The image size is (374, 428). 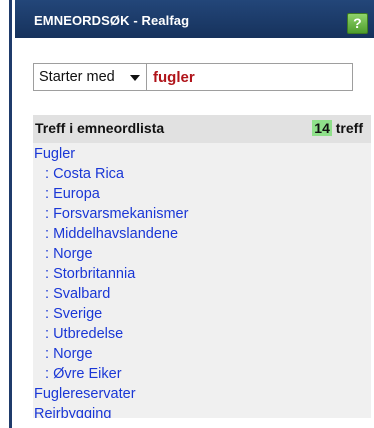 I want to click on search-mode-select: Starter med, so click(x=90, y=77).